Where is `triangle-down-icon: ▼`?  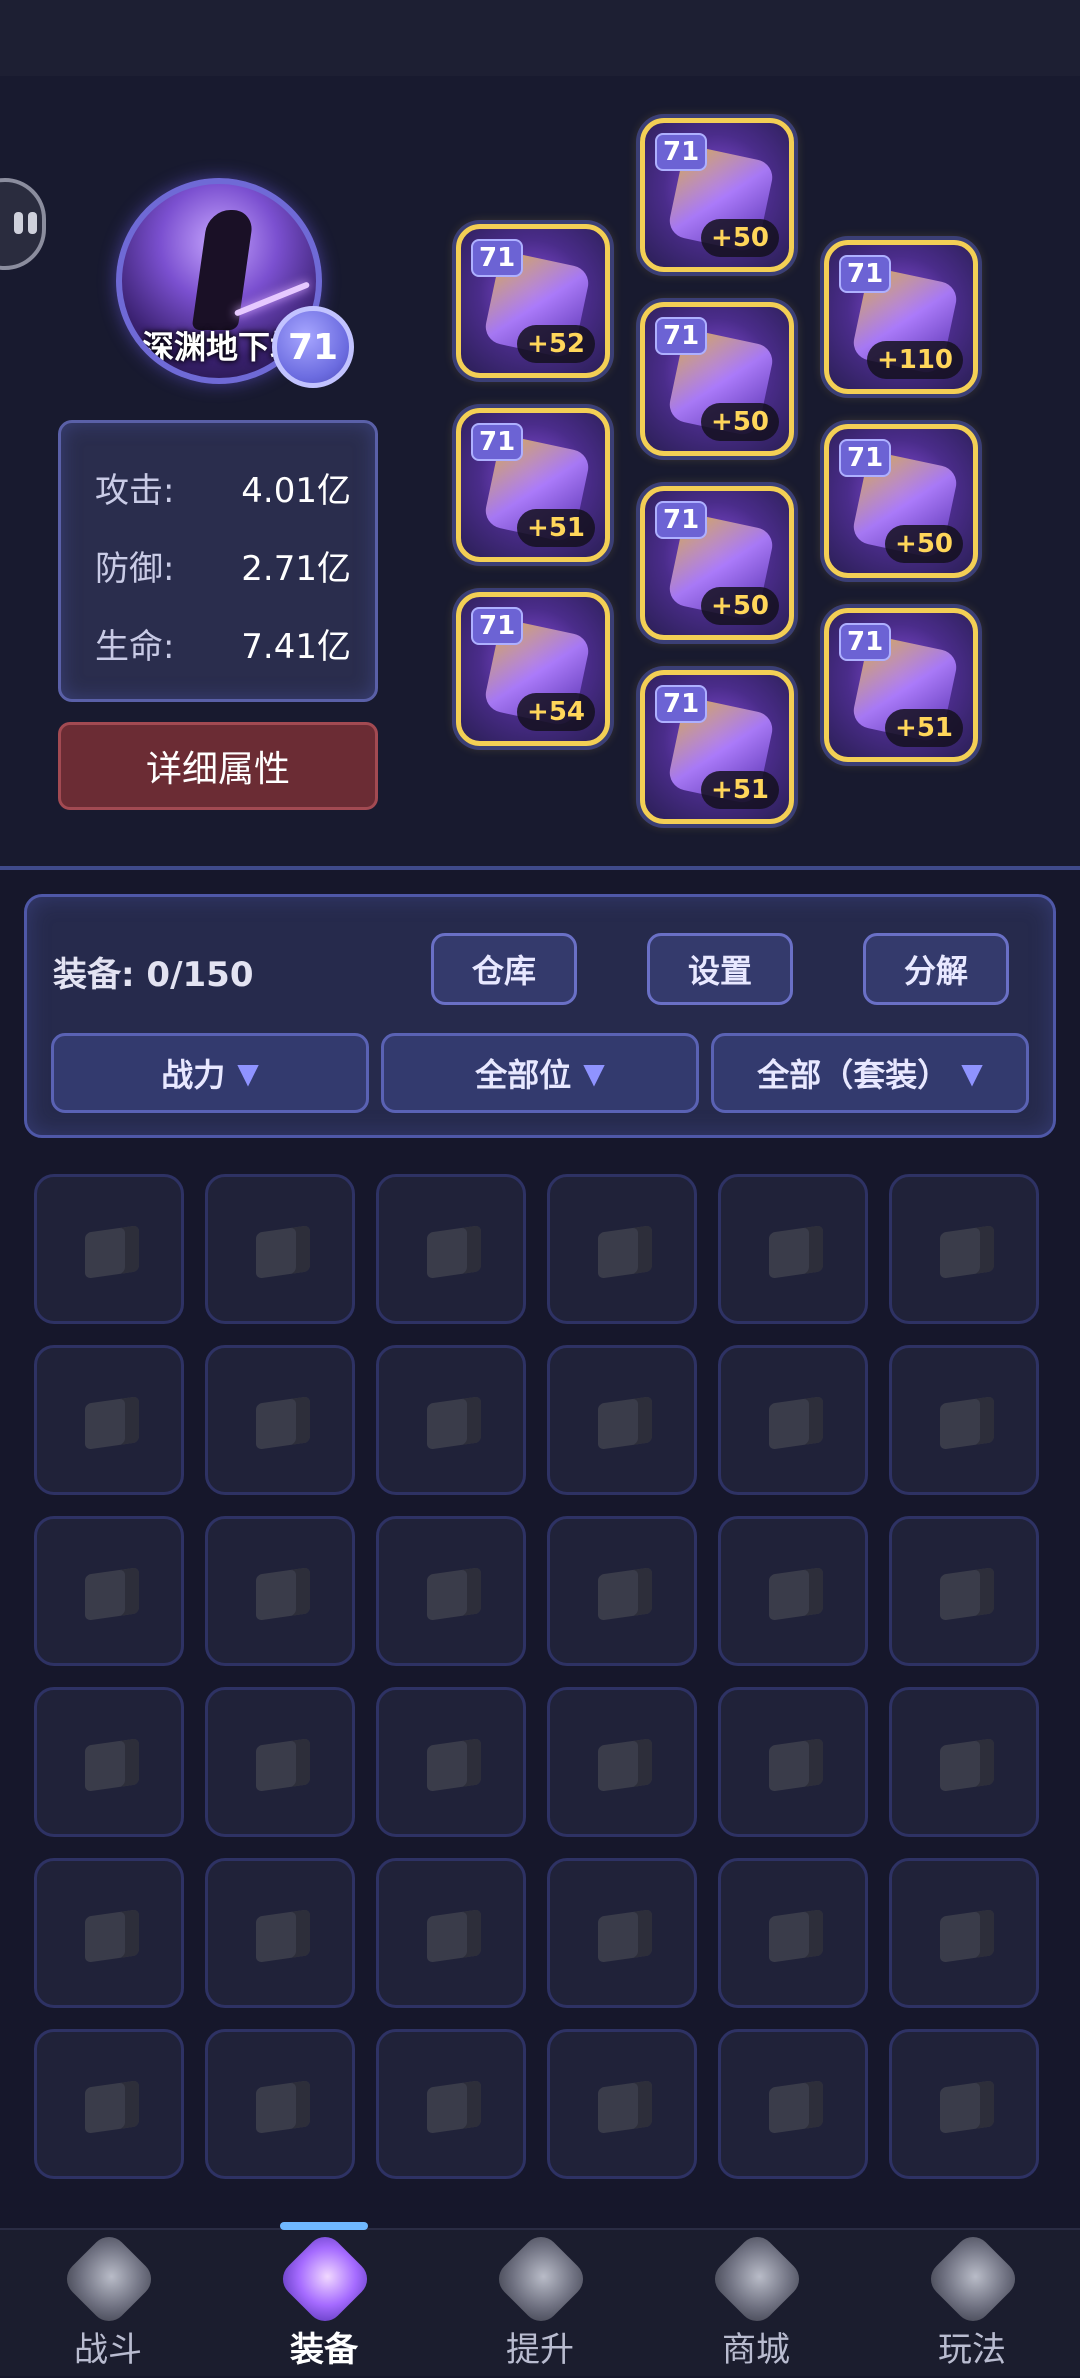 triangle-down-icon: ▼ is located at coordinates (972, 1073).